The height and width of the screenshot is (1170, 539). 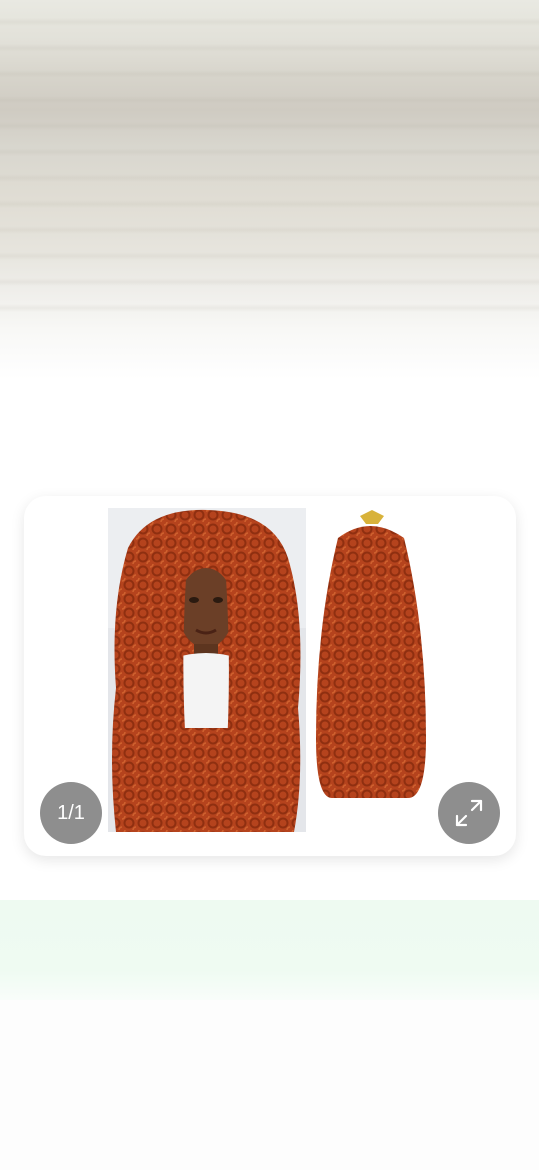 I want to click on image-counter-text: 1/1, so click(x=71, y=812).